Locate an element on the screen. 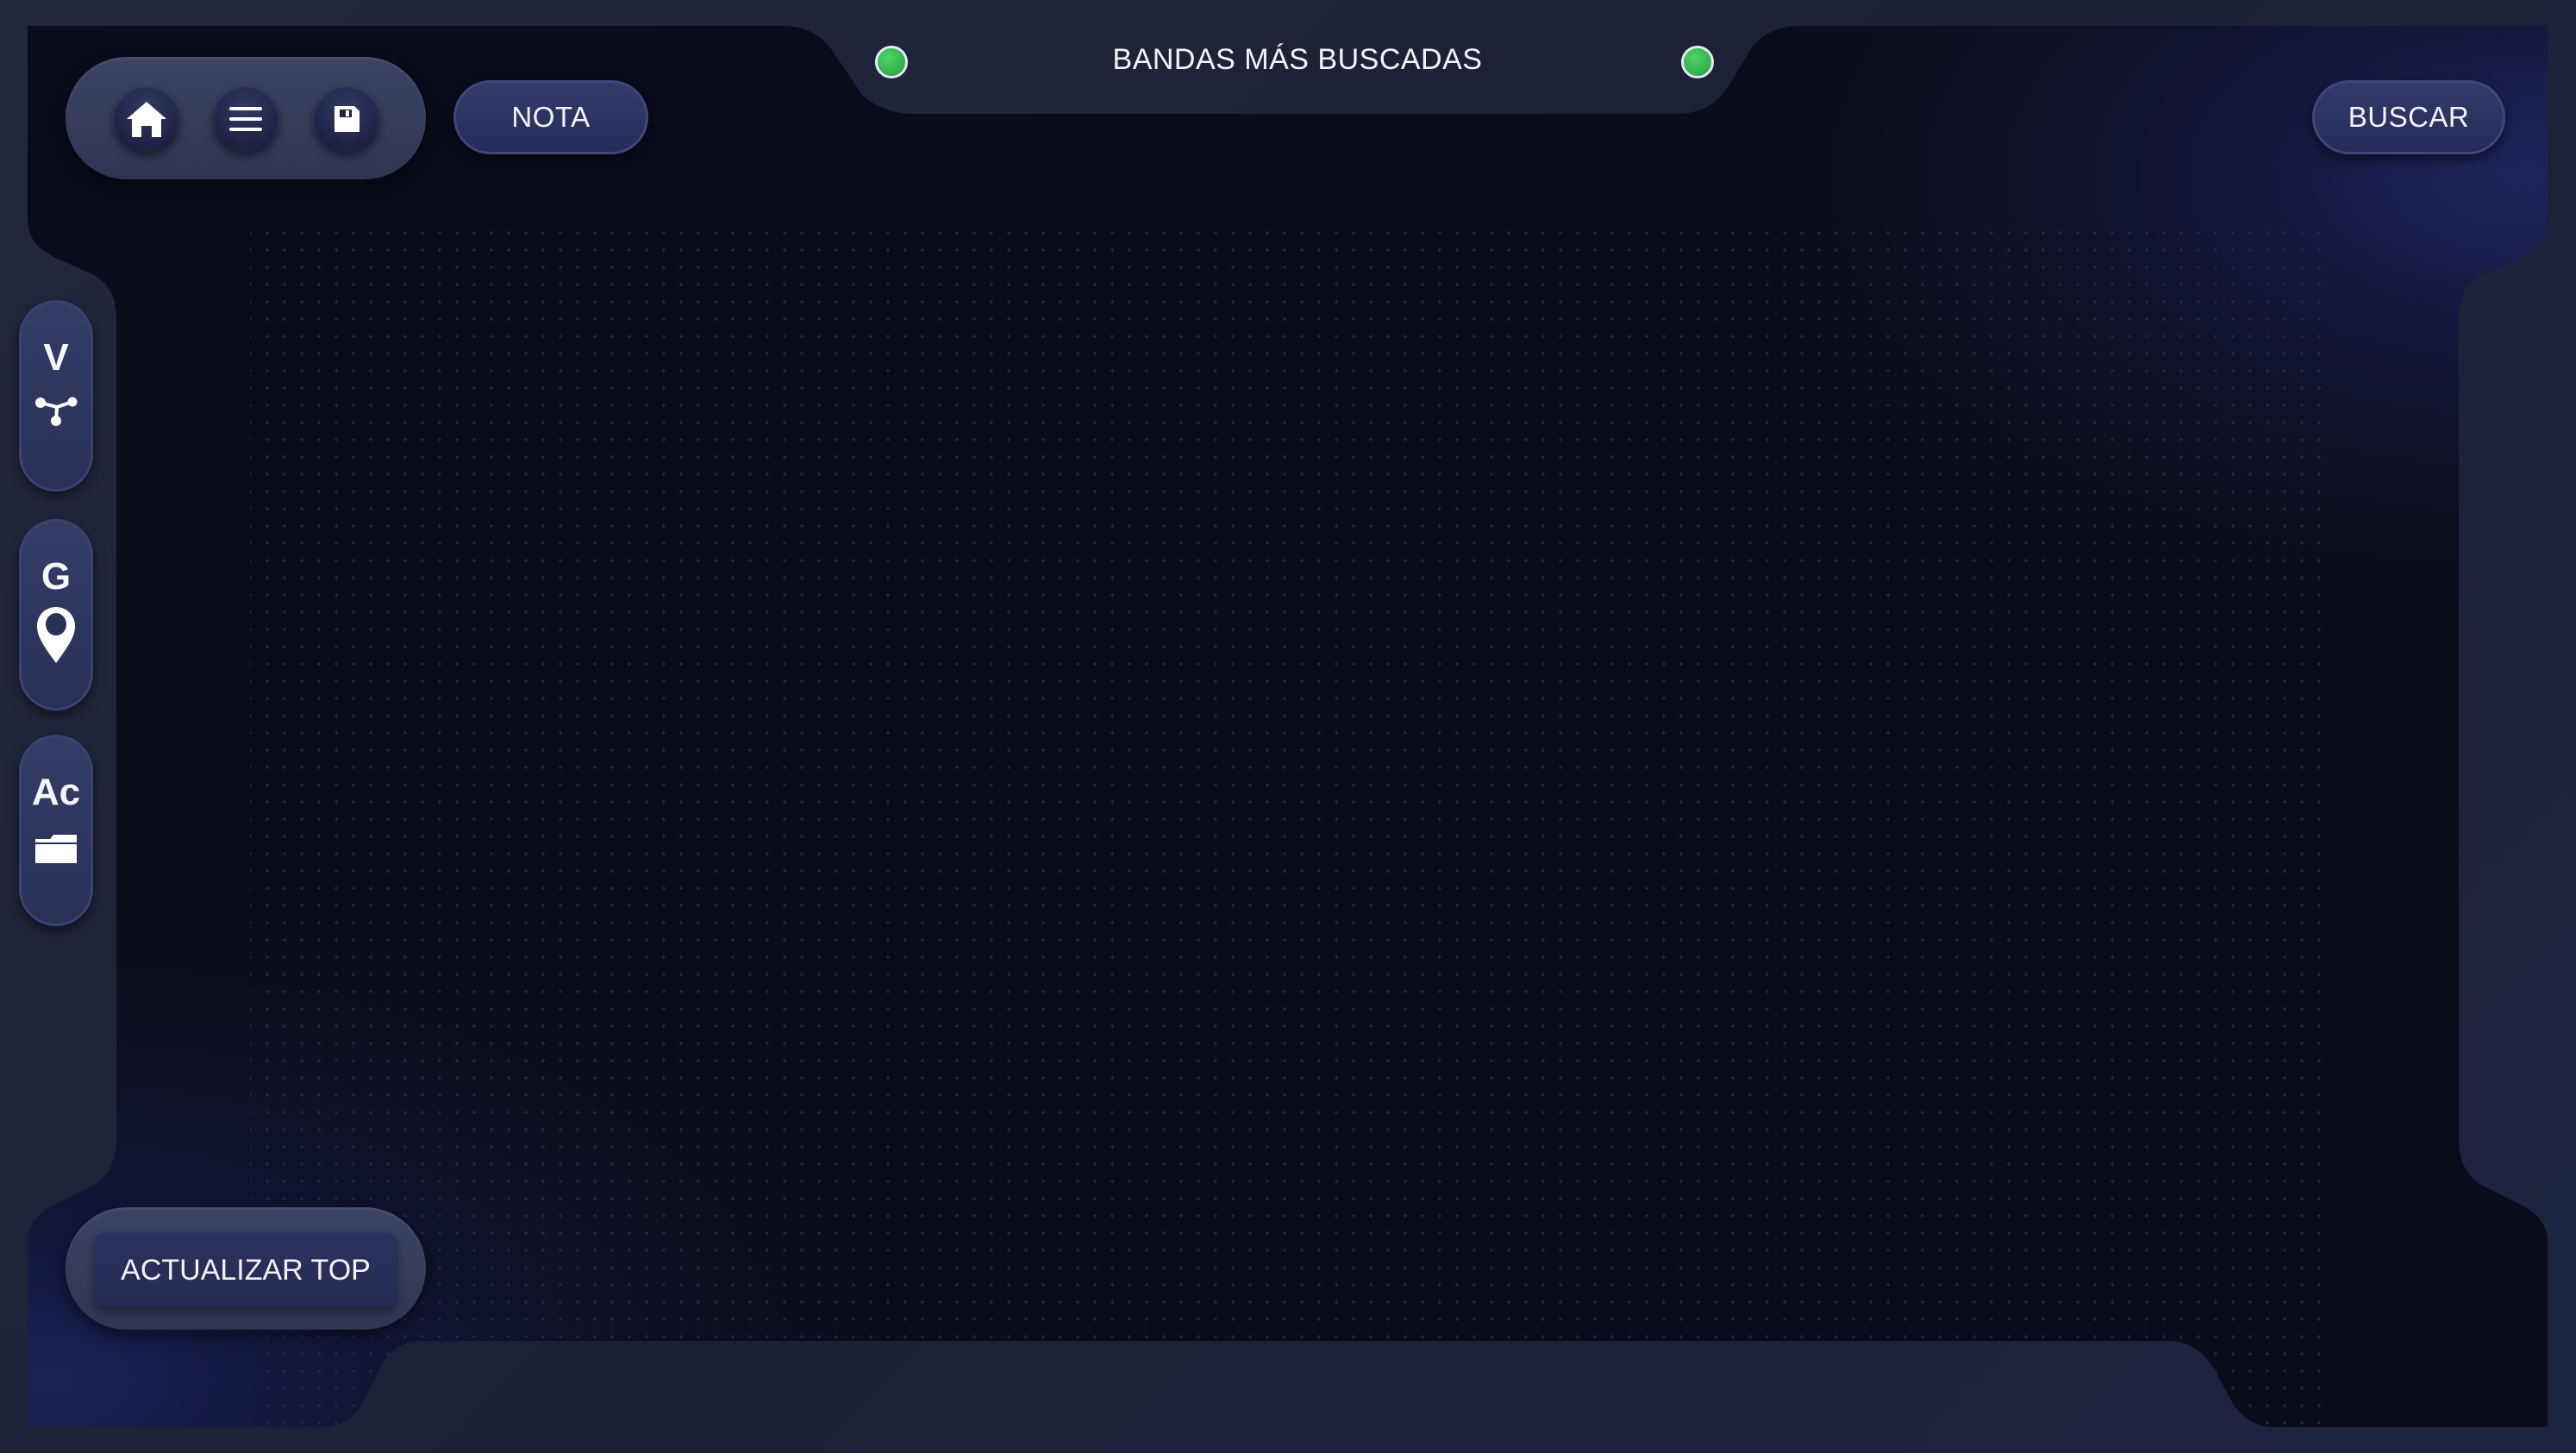  update-group: ACTUALIZAR TOP is located at coordinates (246, 1268).